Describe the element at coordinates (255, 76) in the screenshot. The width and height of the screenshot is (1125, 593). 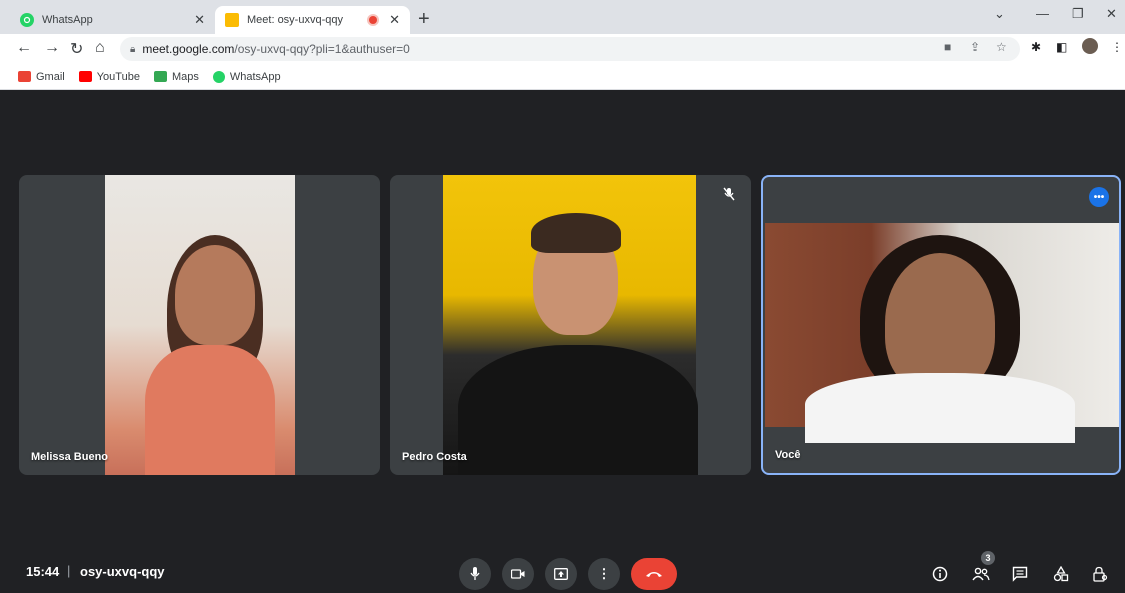
I see `bookmark-label: WhatsApp` at that location.